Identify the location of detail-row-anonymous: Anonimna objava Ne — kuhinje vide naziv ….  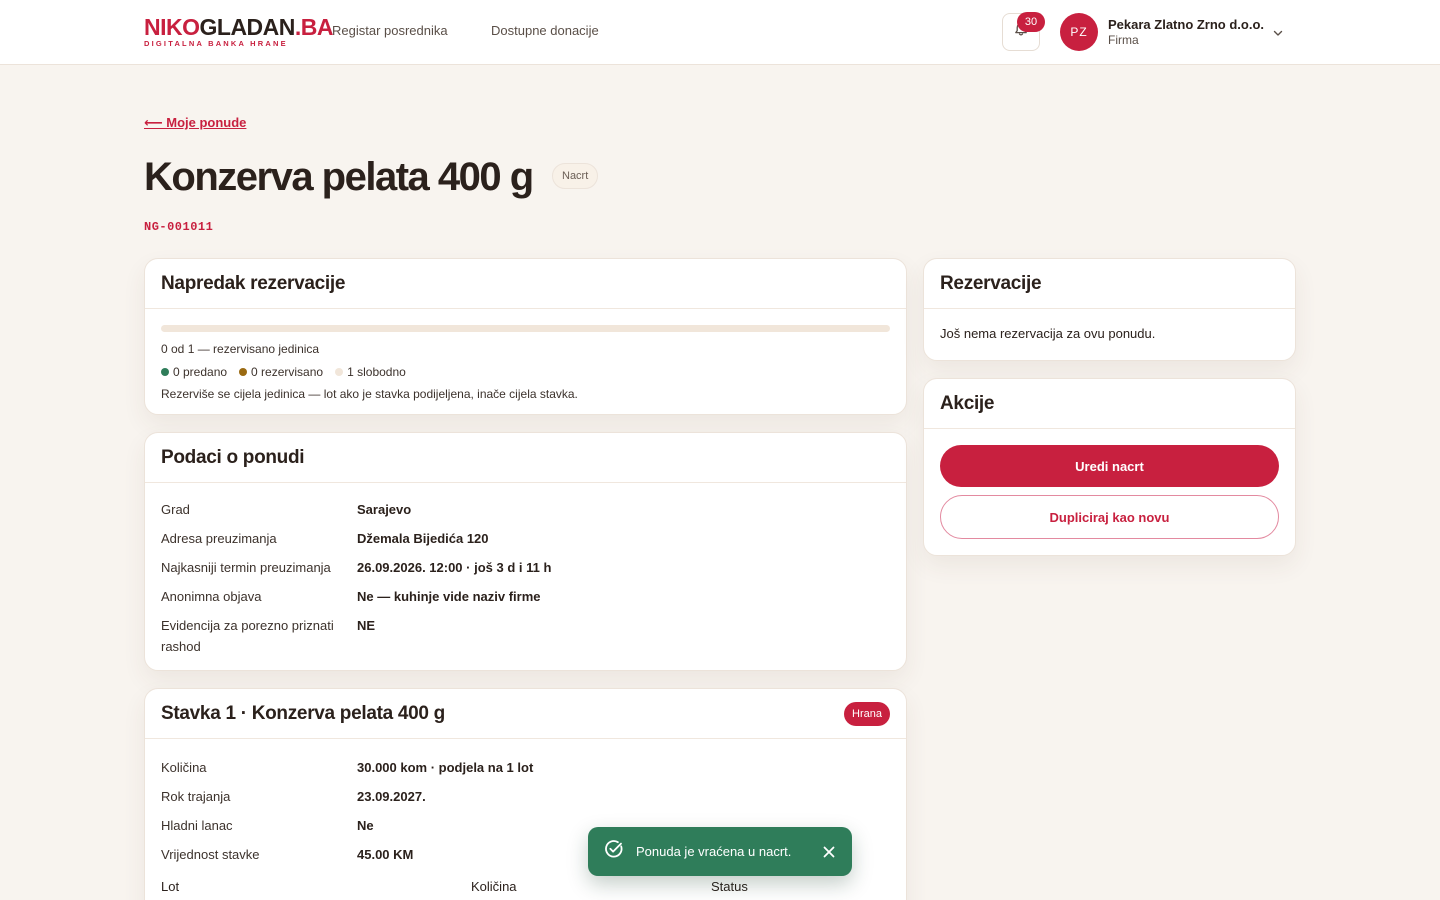
(525, 596).